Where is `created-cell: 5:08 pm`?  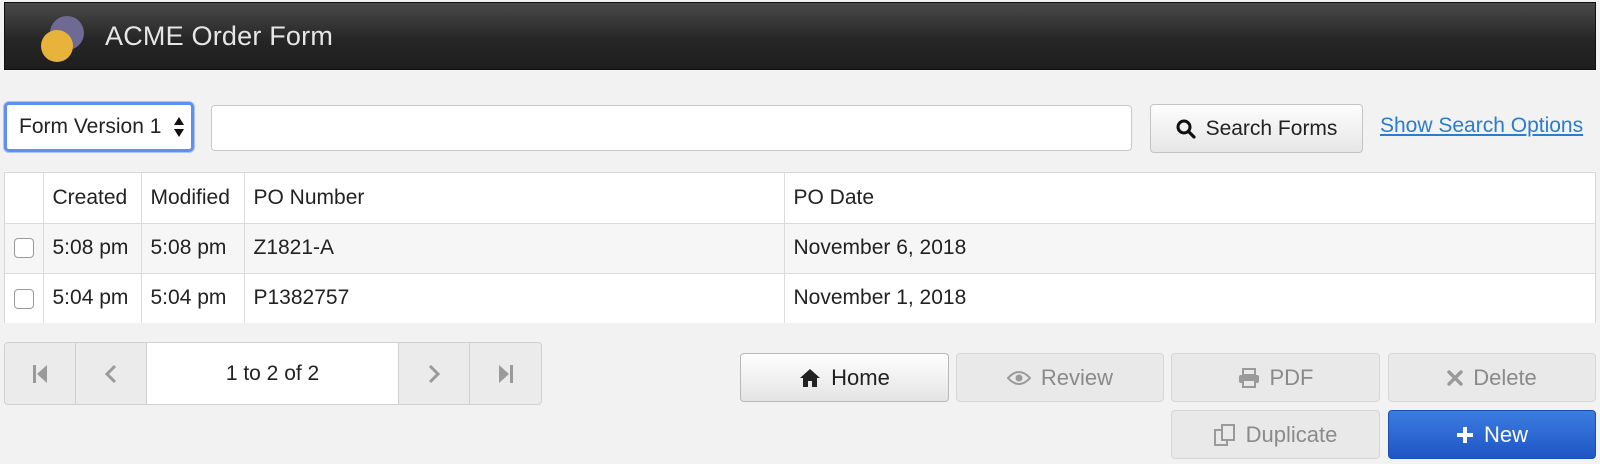
created-cell: 5:08 pm is located at coordinates (92, 248).